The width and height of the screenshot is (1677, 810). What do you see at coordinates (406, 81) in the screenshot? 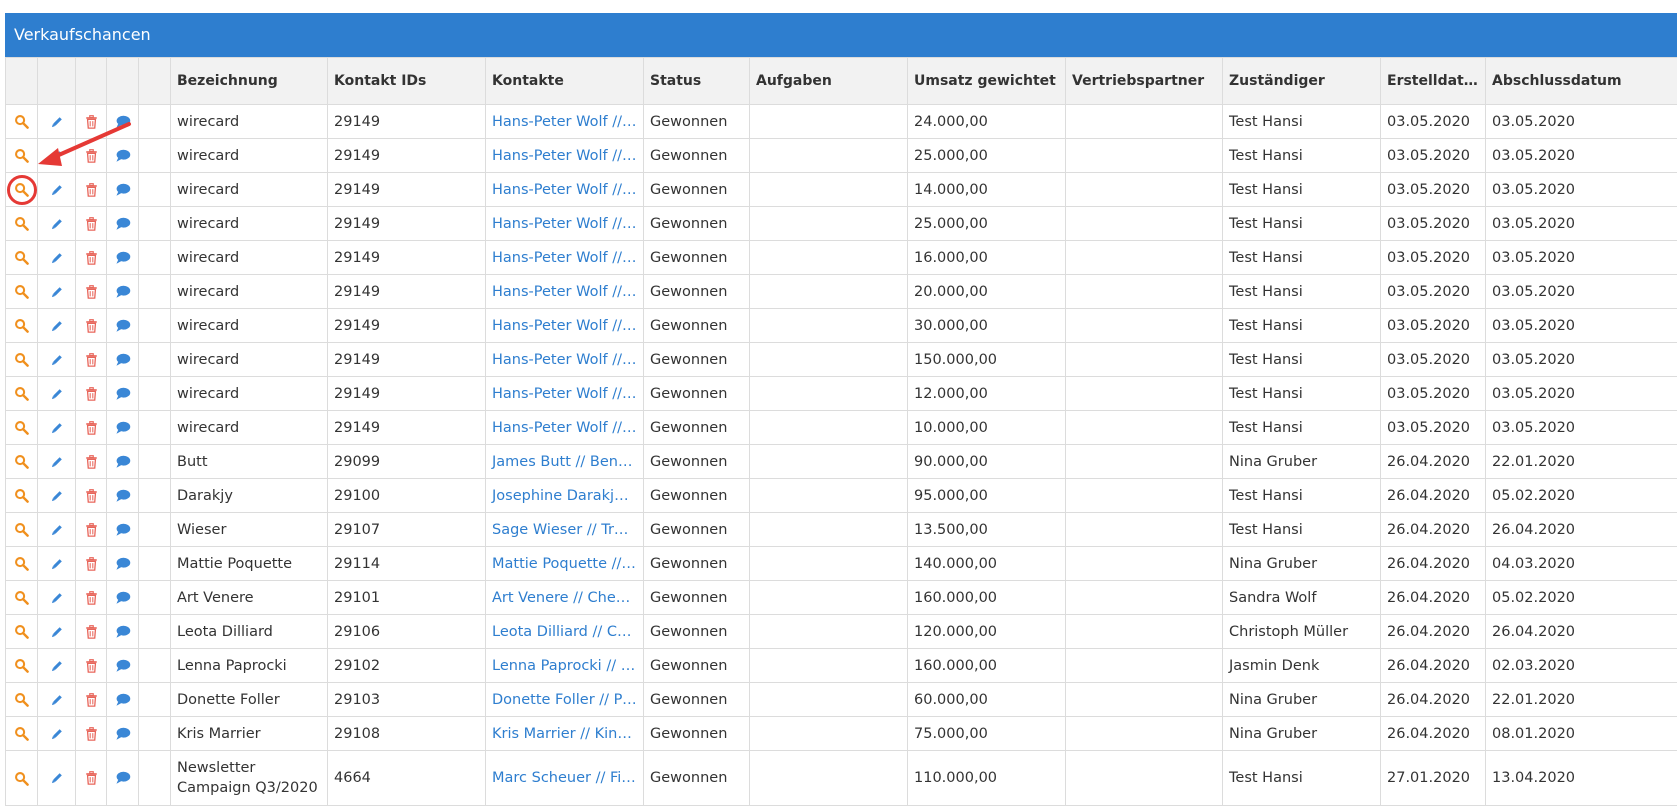
I see `column-header: Kontakt IDs` at bounding box center [406, 81].